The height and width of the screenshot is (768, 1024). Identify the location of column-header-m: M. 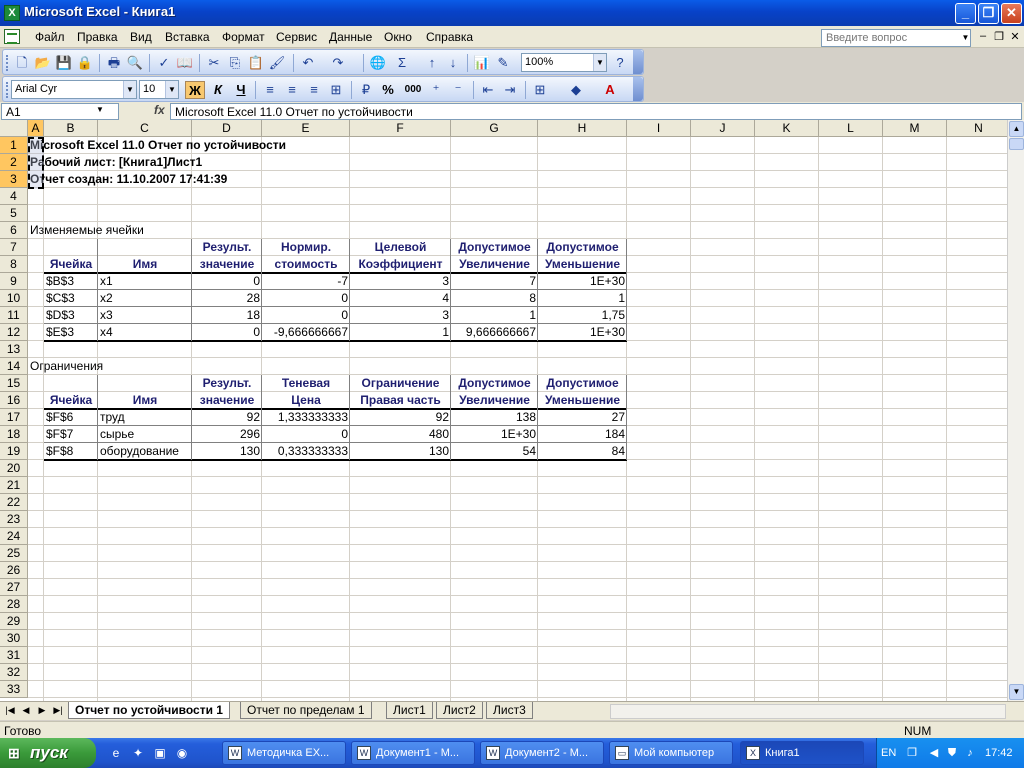
(915, 128).